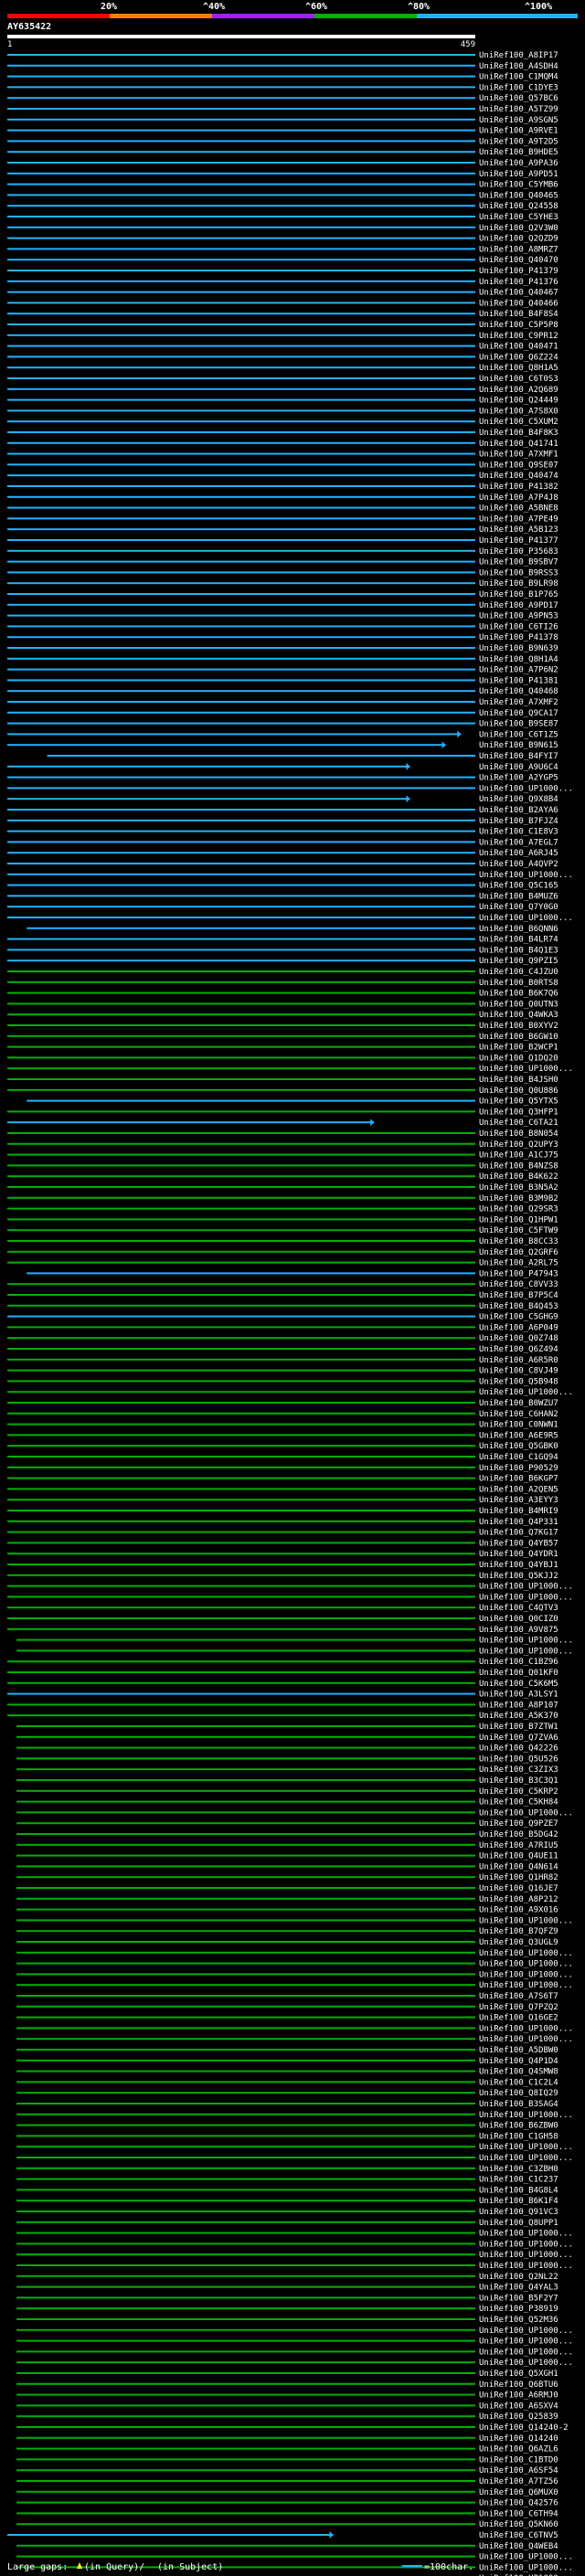  Describe the element at coordinates (518, 853) in the screenshot. I see `hit-label: UniRef100_A6RJ45` at that location.